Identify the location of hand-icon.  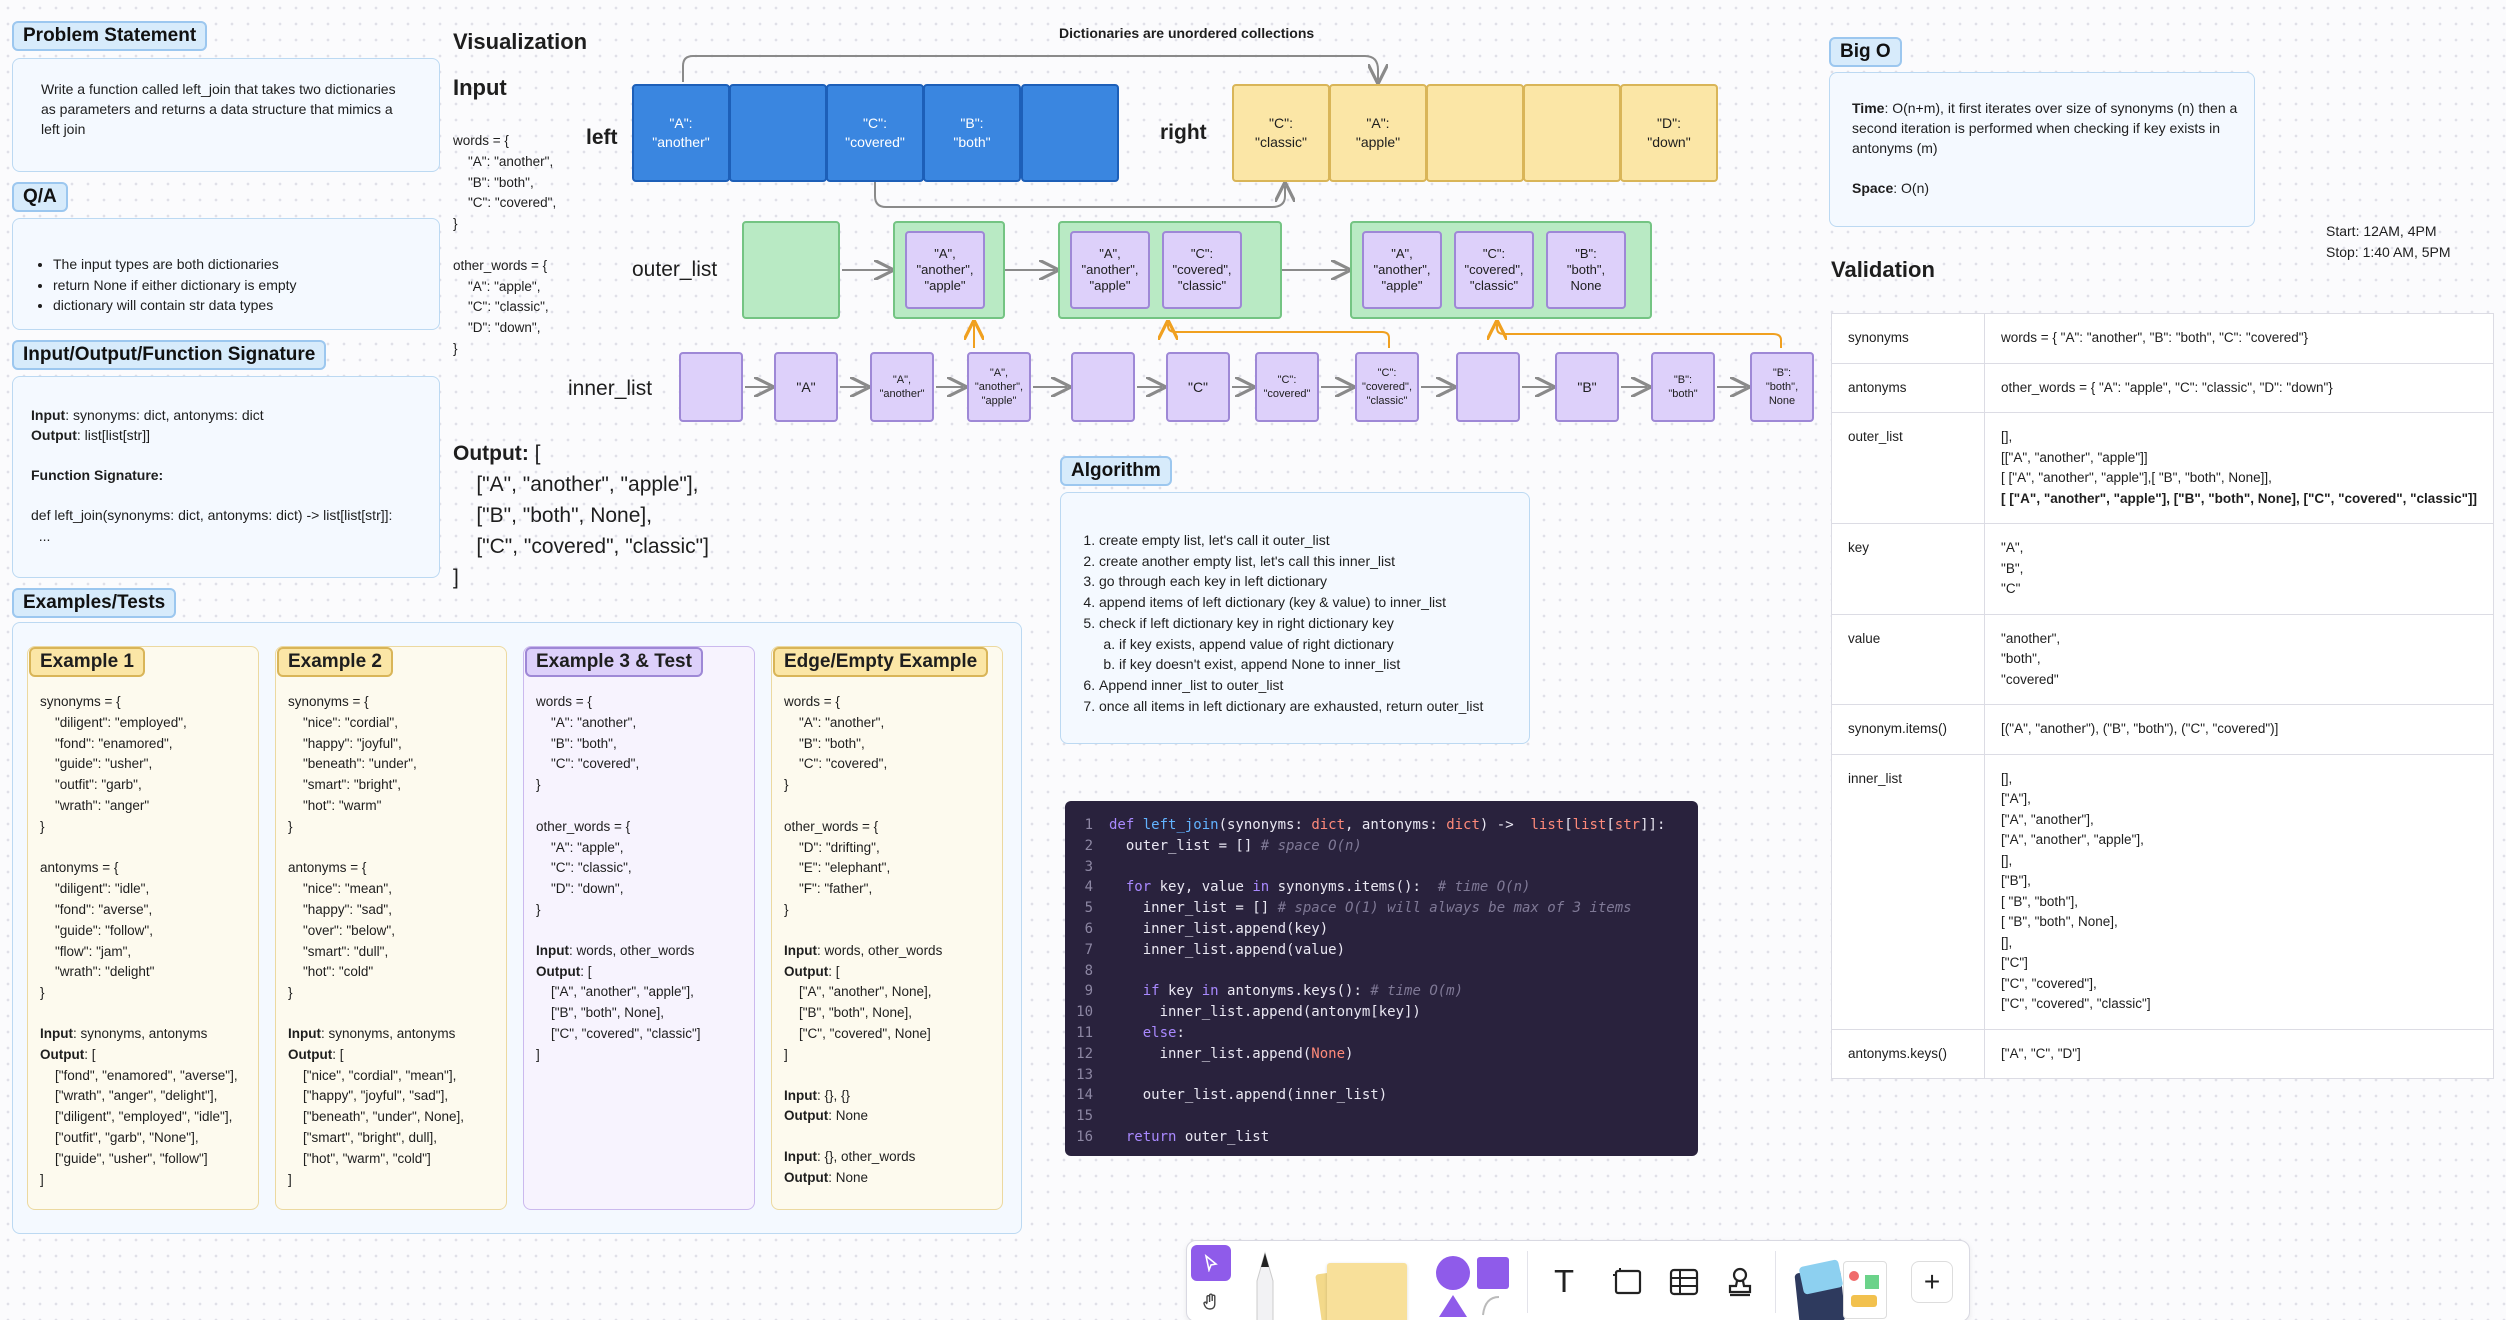
(1209, 1301).